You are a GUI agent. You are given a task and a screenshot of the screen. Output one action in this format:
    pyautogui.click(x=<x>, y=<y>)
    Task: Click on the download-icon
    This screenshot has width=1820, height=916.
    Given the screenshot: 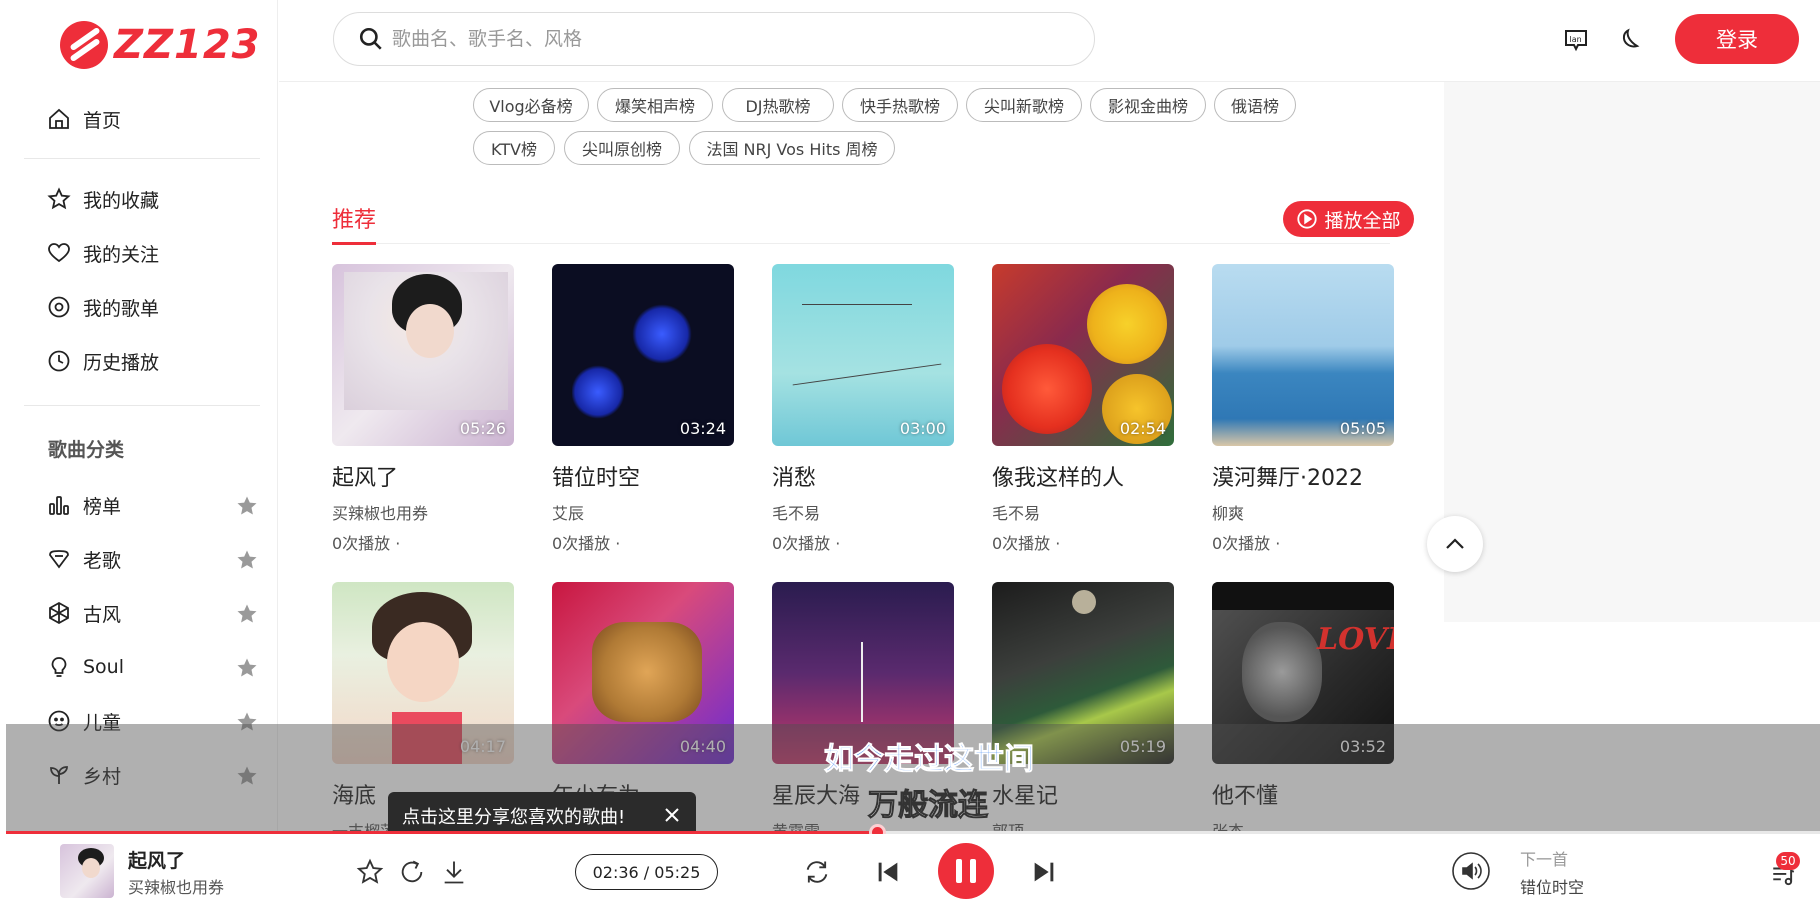 What is the action you would take?
    pyautogui.click(x=454, y=872)
    